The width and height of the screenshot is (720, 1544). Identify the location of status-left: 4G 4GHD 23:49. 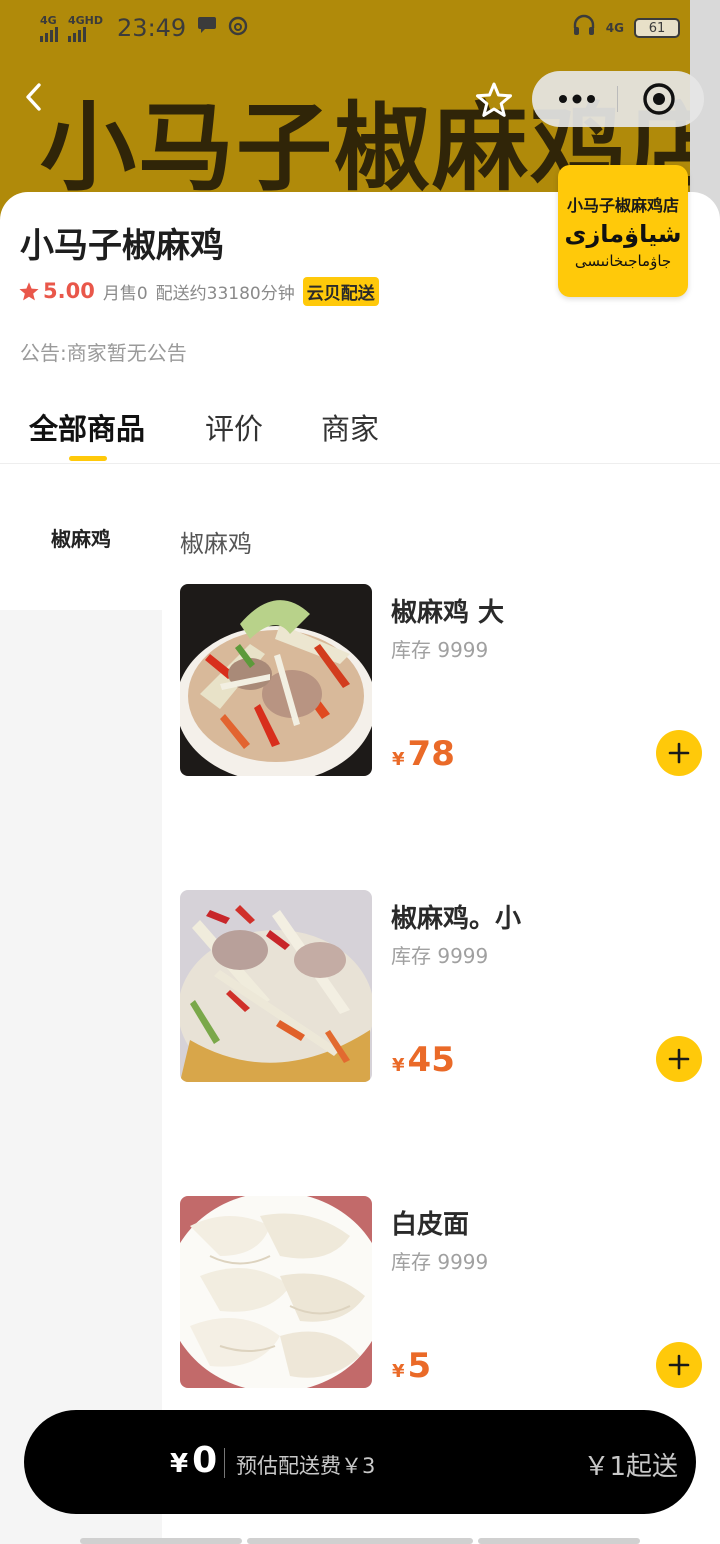
(144, 28).